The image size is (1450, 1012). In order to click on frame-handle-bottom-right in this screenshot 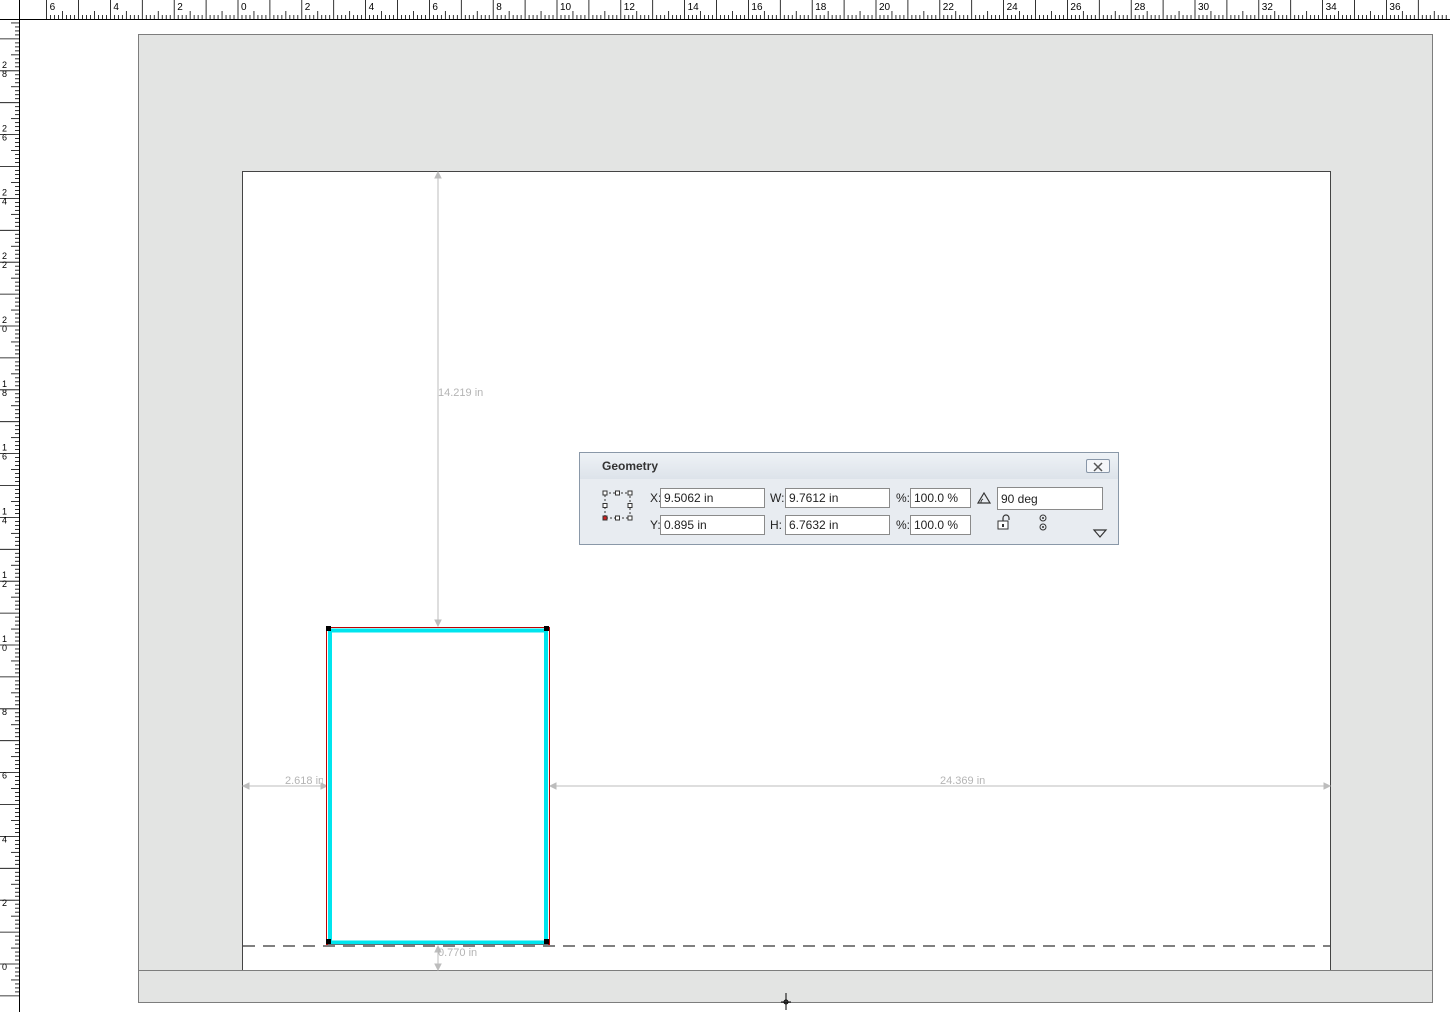, I will do `click(546, 941)`.